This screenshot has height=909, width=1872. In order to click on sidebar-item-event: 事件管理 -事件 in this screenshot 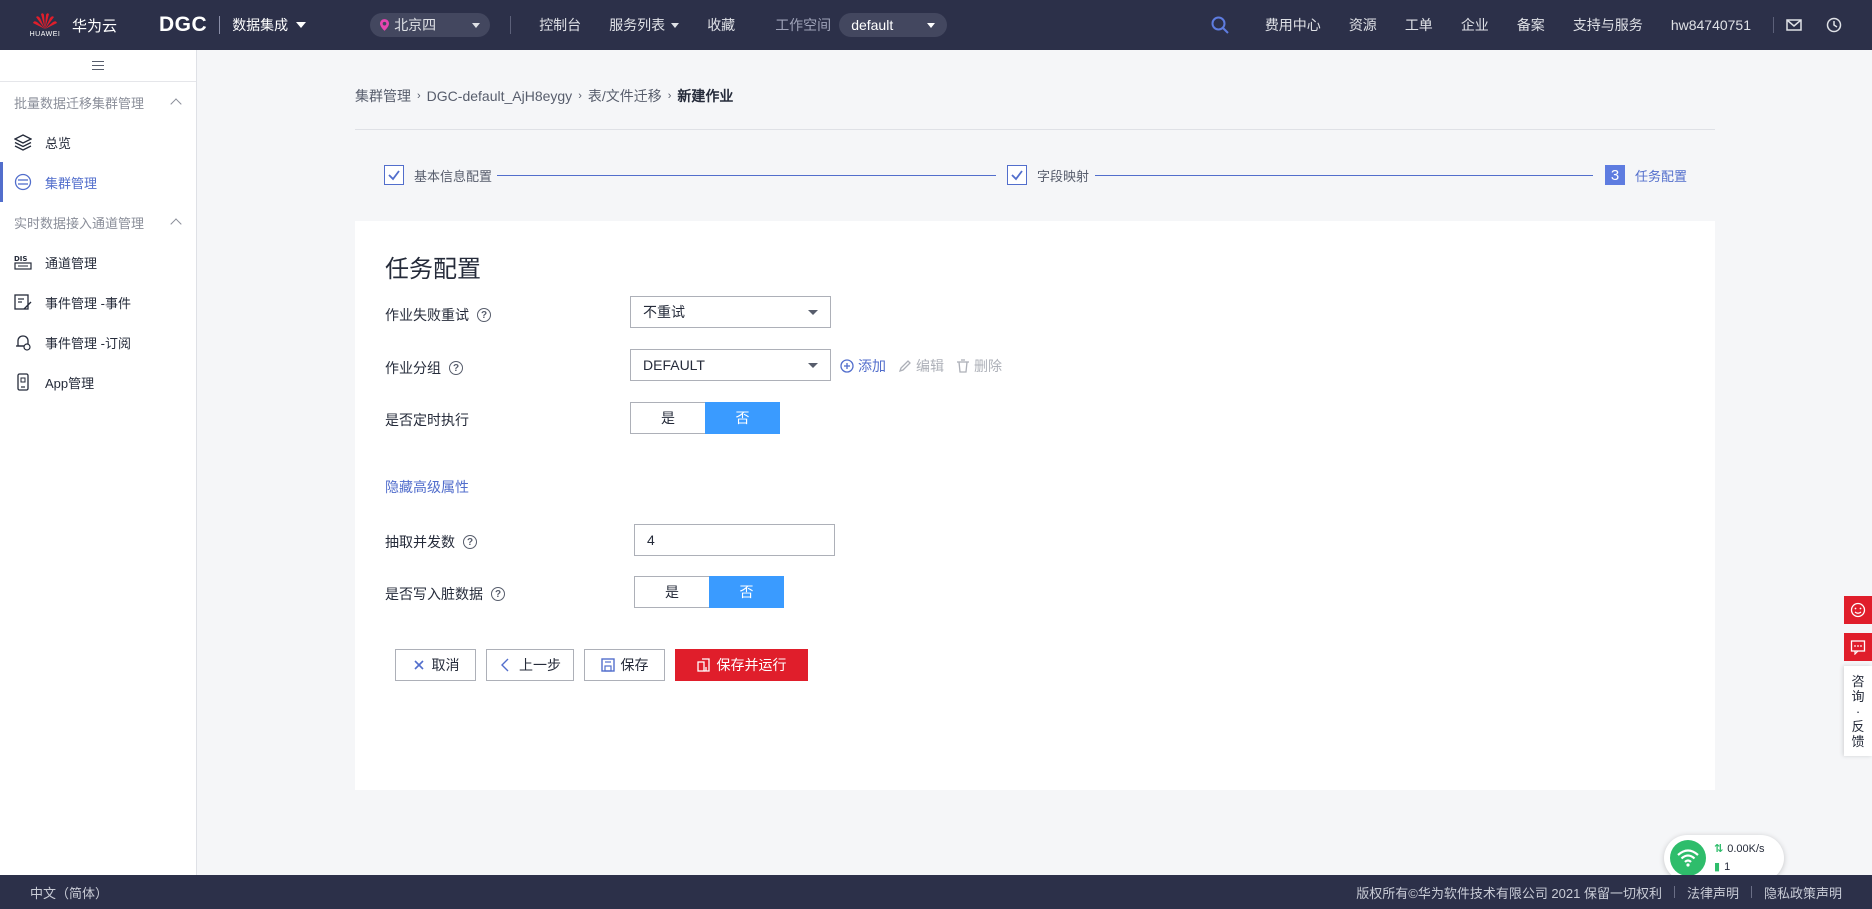, I will do `click(98, 302)`.